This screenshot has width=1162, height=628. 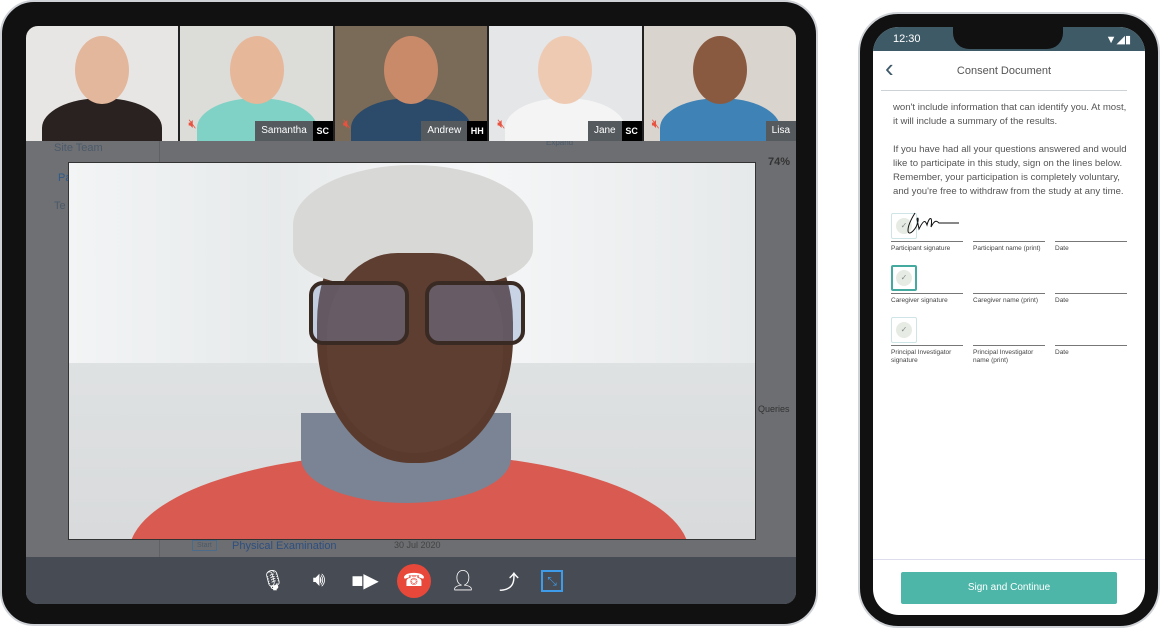 I want to click on participant-tile: 🔇︎ Andrew HH, so click(x=411, y=83).